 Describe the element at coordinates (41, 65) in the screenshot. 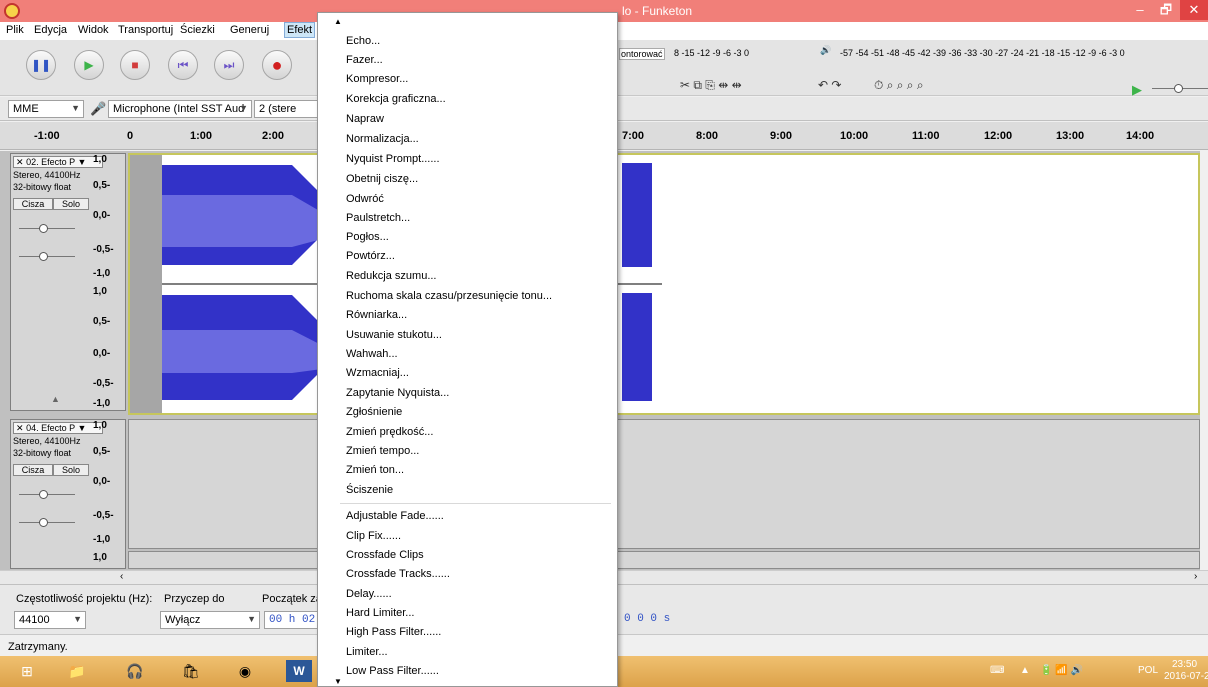

I see `pause-button: ❚❚` at that location.